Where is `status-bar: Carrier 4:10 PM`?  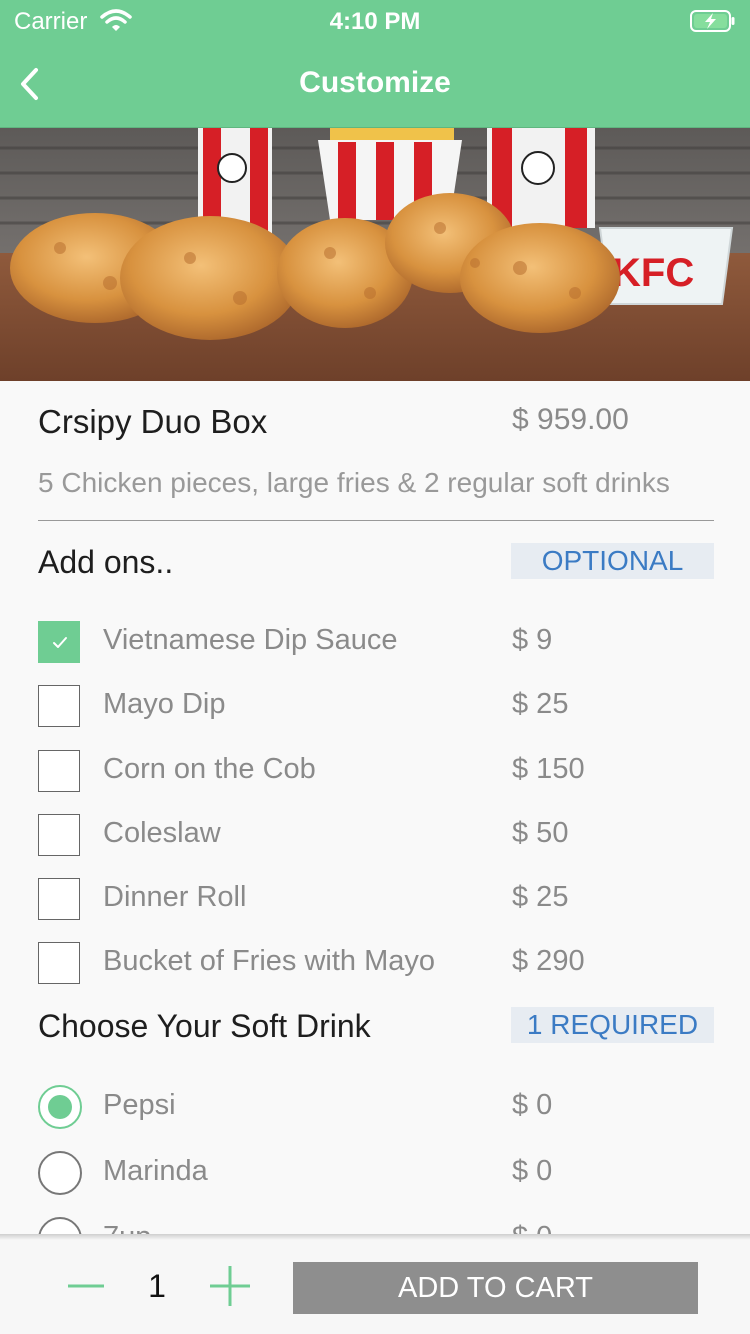
status-bar: Carrier 4:10 PM is located at coordinates (375, 20).